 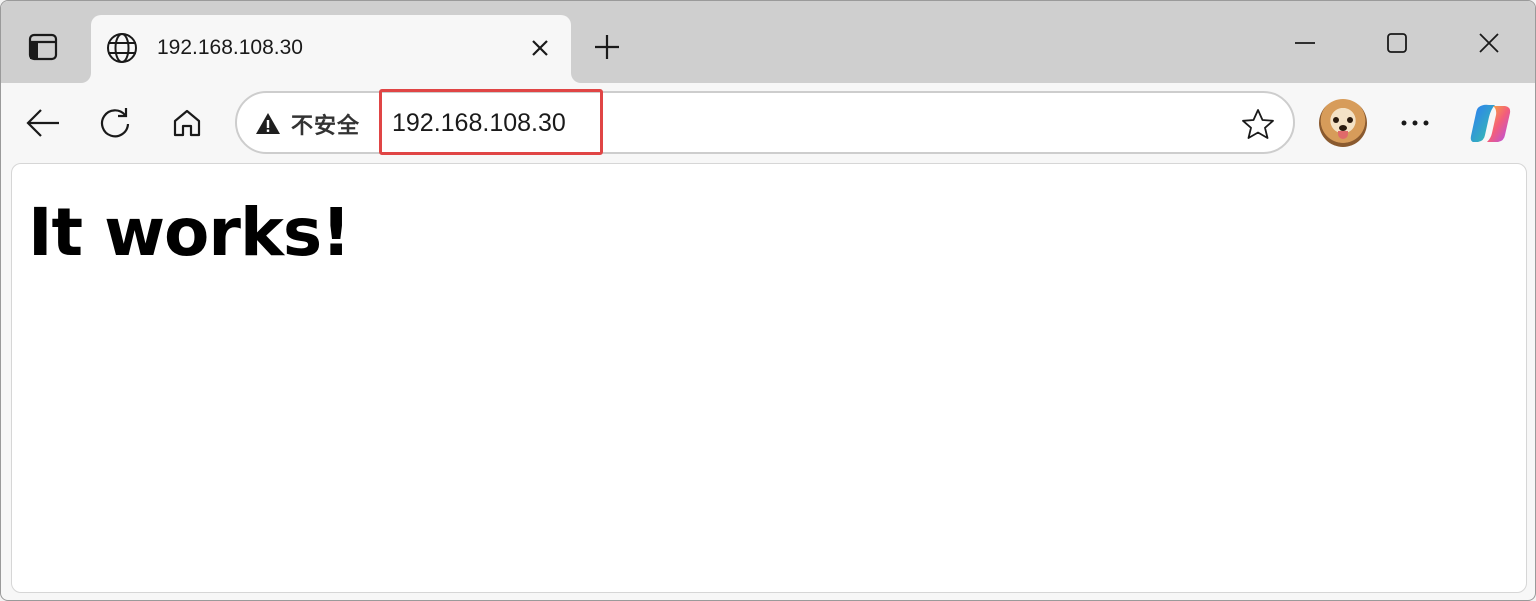 I want to click on security-label: 不安全, so click(x=326, y=125).